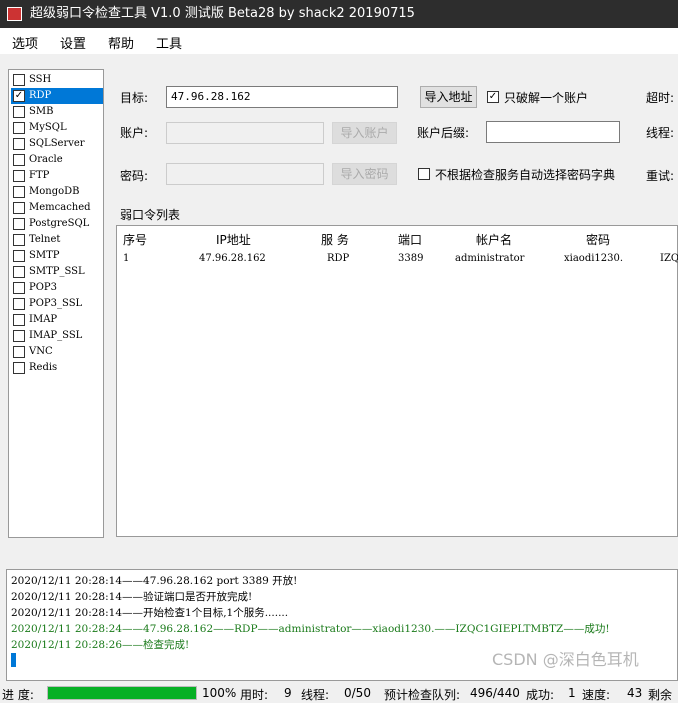 This screenshot has height=703, width=678. What do you see at coordinates (57, 208) in the screenshot?
I see `service-item-memcached: Memcached` at bounding box center [57, 208].